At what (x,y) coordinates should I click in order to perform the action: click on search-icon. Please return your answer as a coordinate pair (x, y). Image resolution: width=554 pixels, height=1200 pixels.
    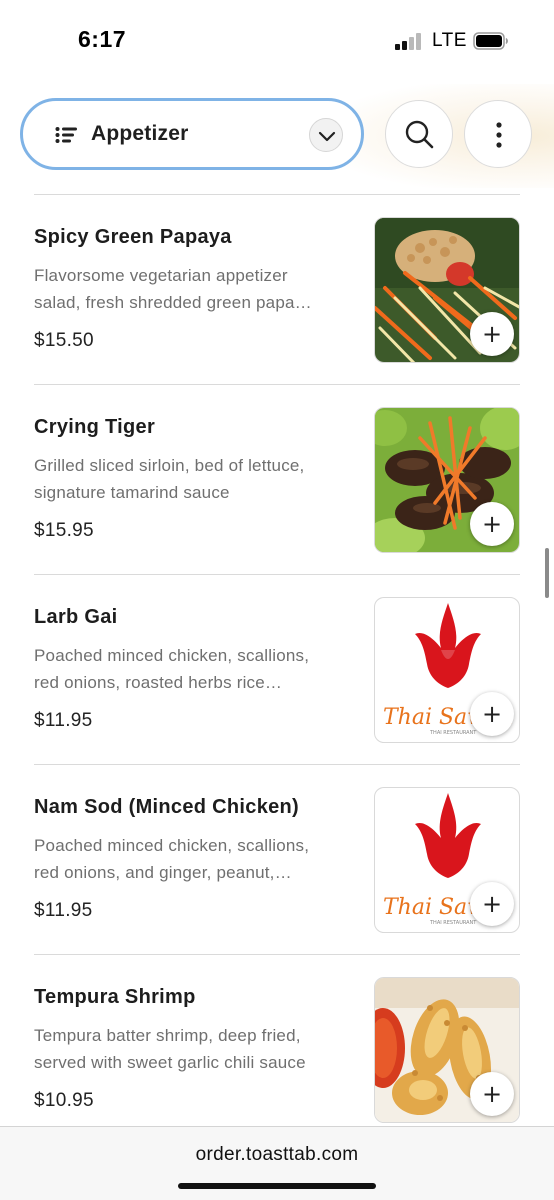
    Looking at the image, I should click on (419, 134).